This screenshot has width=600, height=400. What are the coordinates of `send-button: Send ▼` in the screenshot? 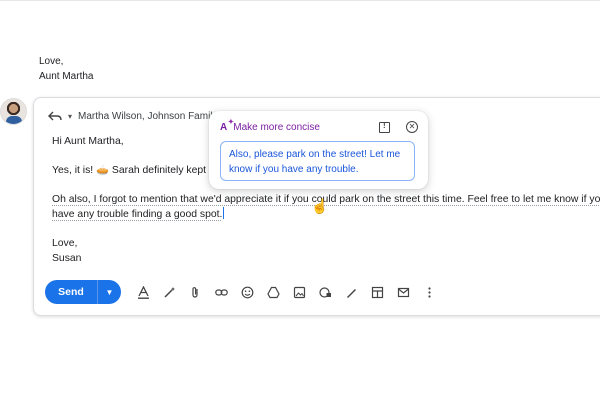 It's located at (83, 292).